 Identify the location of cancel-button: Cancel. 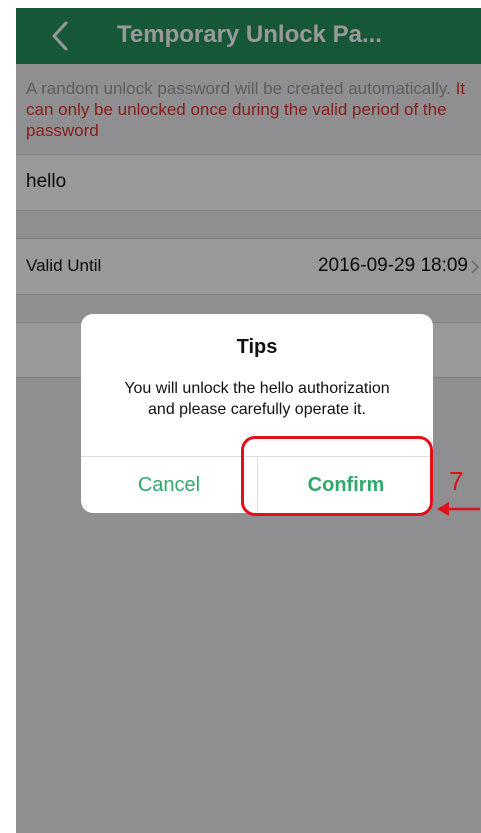
(169, 485).